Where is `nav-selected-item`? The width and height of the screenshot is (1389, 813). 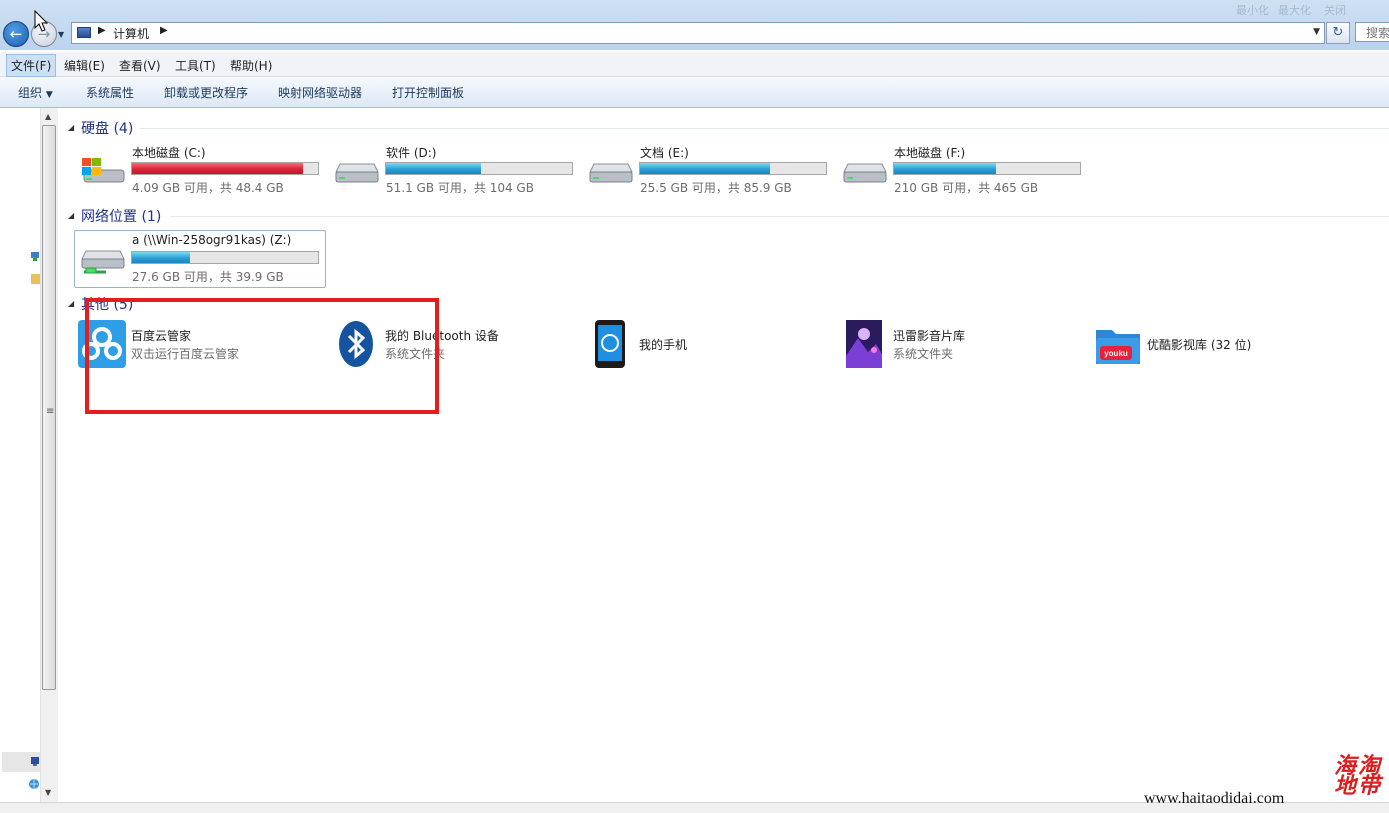 nav-selected-item is located at coordinates (21, 762).